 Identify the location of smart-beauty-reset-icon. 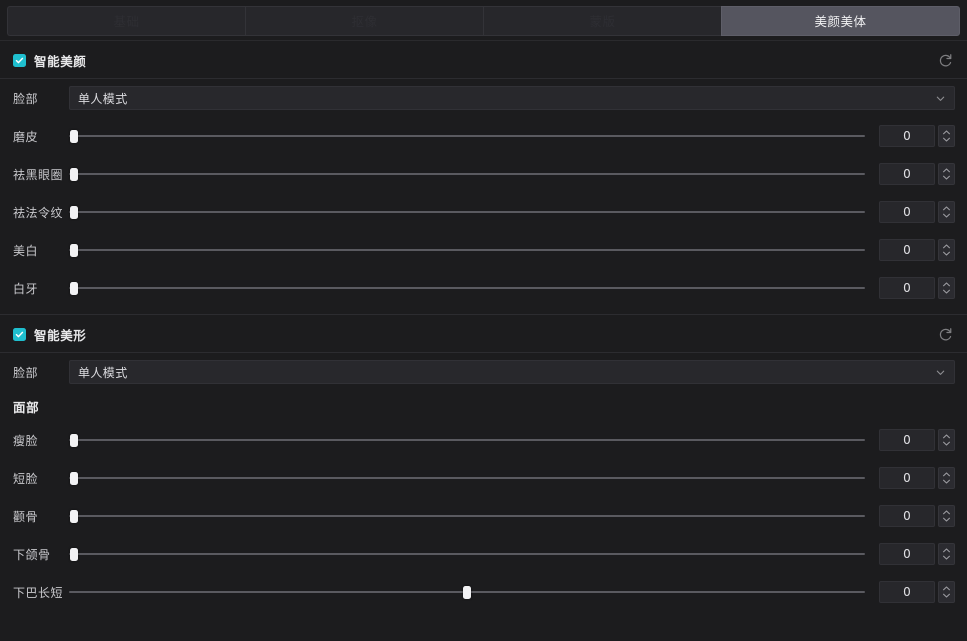
(945, 60).